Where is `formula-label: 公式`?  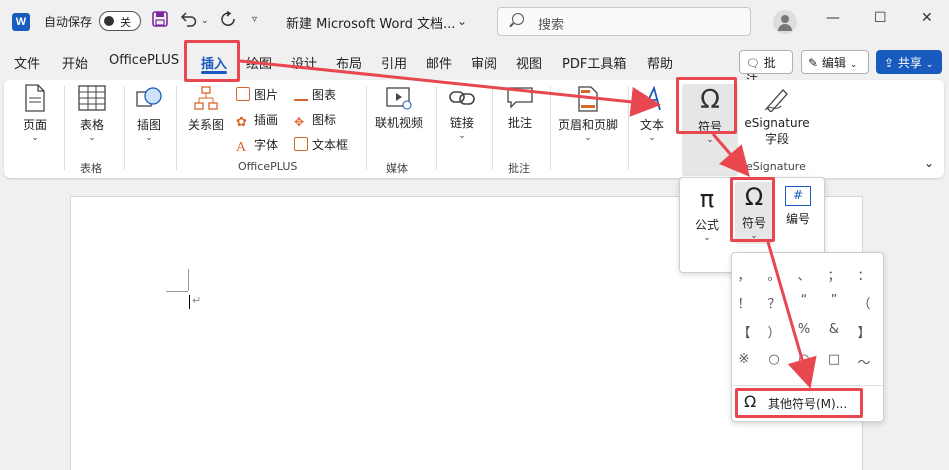
formula-label: 公式 is located at coordinates (706, 225).